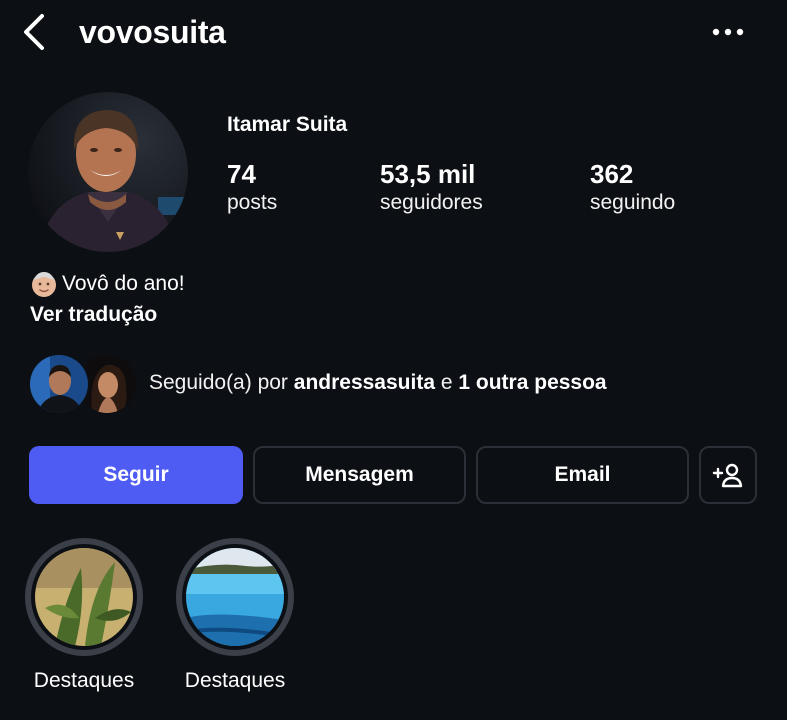 This screenshot has height=720, width=787. I want to click on followers-count: 53,5 mil, so click(428, 174).